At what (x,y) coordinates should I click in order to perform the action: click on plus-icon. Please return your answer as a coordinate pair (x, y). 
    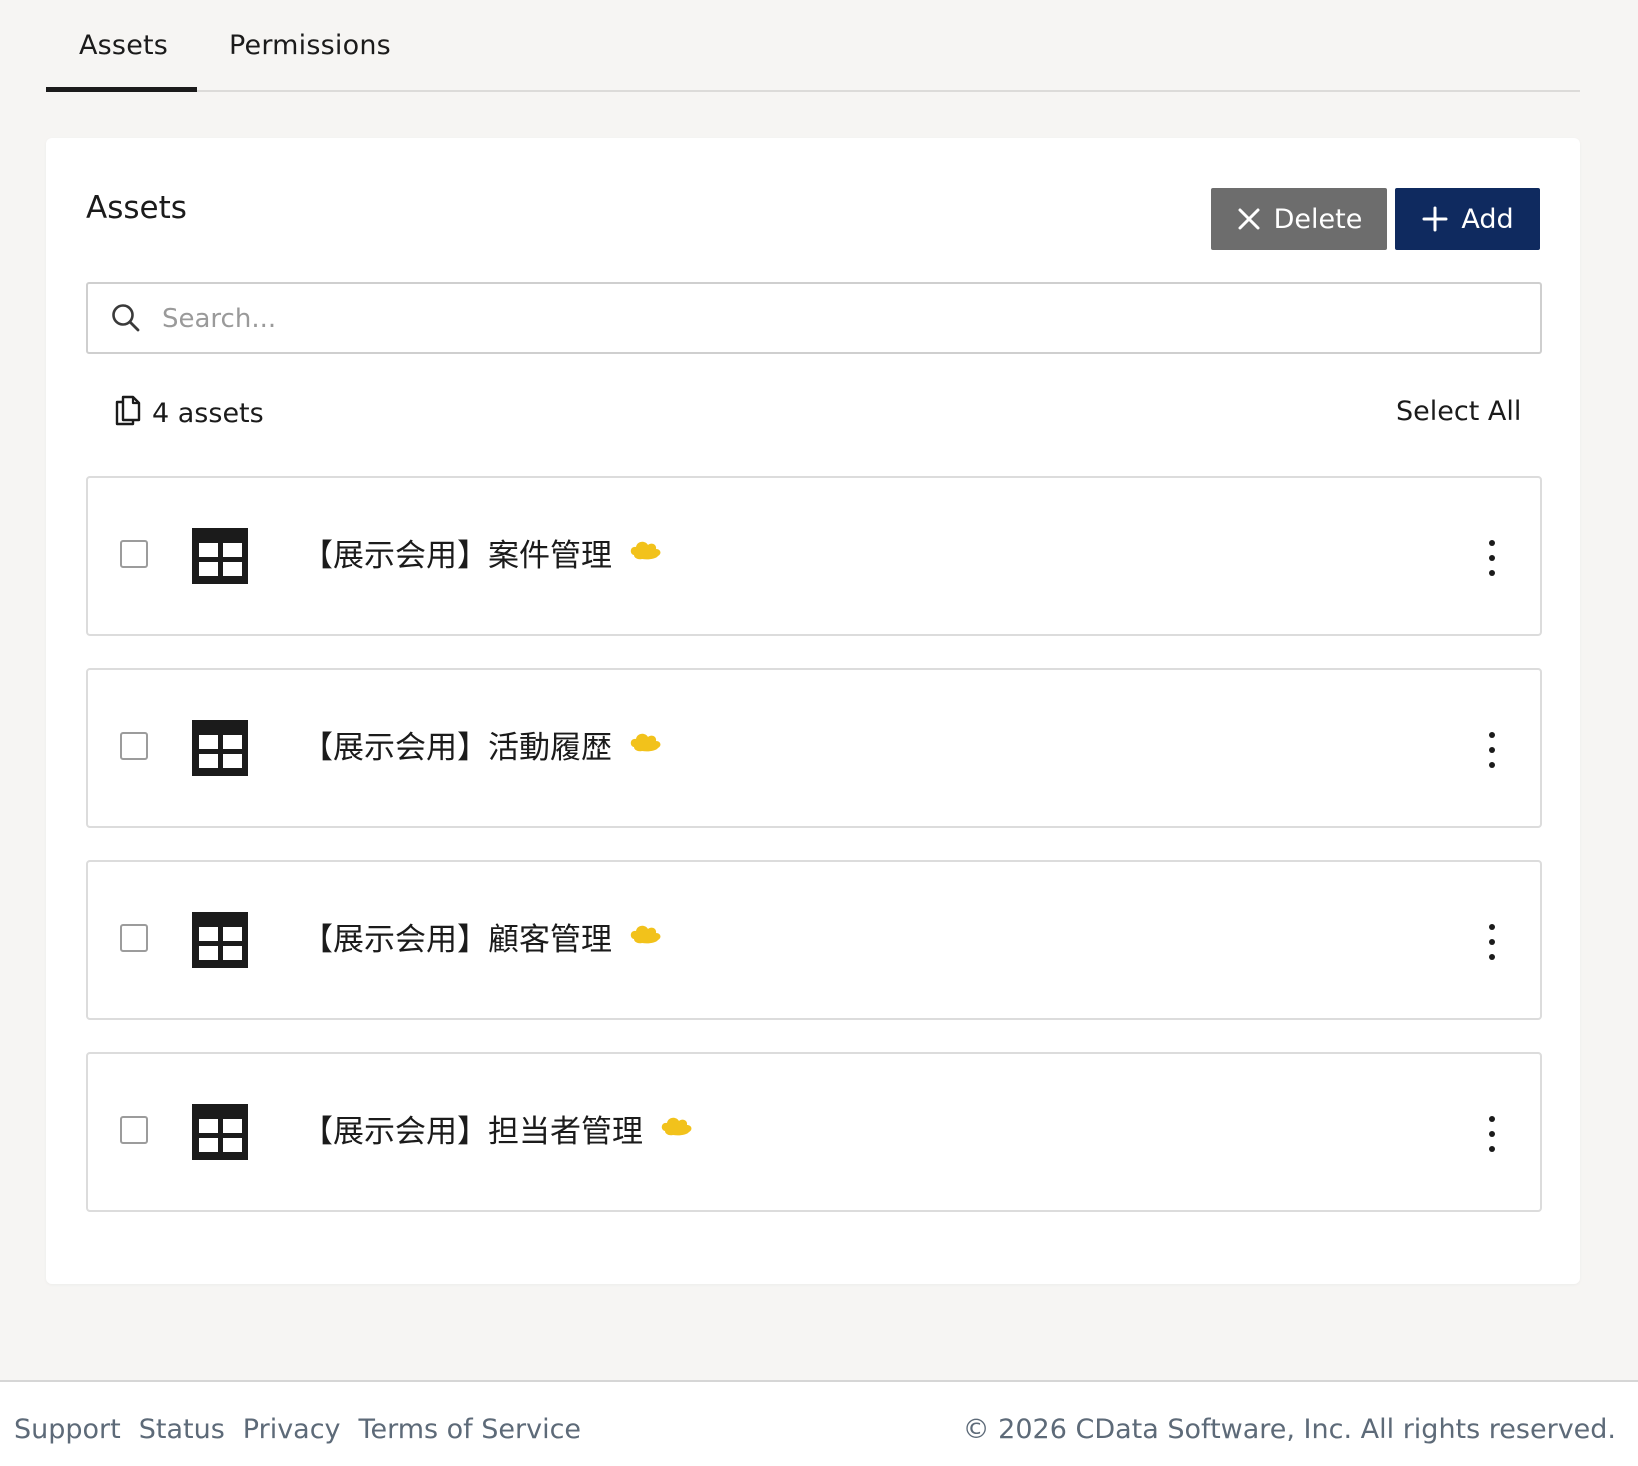
    Looking at the image, I should click on (1435, 219).